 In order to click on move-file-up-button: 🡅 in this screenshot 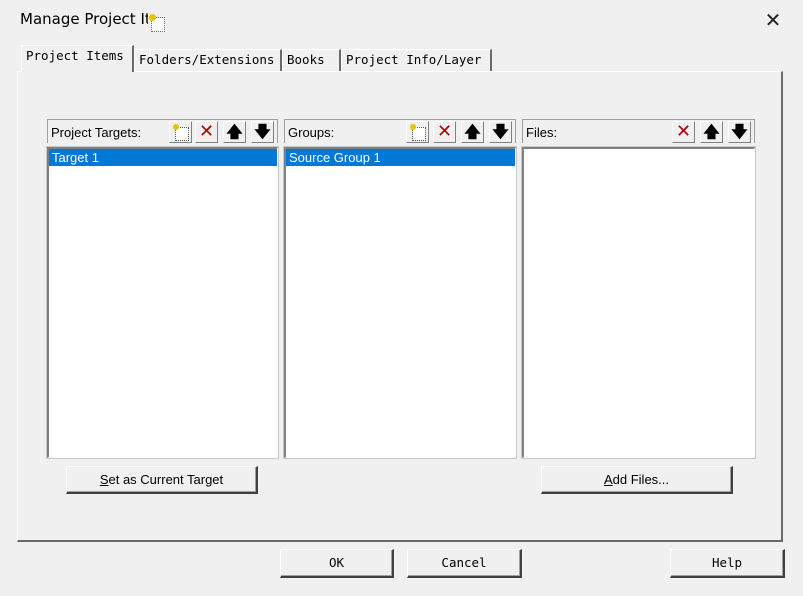, I will do `click(711, 132)`.